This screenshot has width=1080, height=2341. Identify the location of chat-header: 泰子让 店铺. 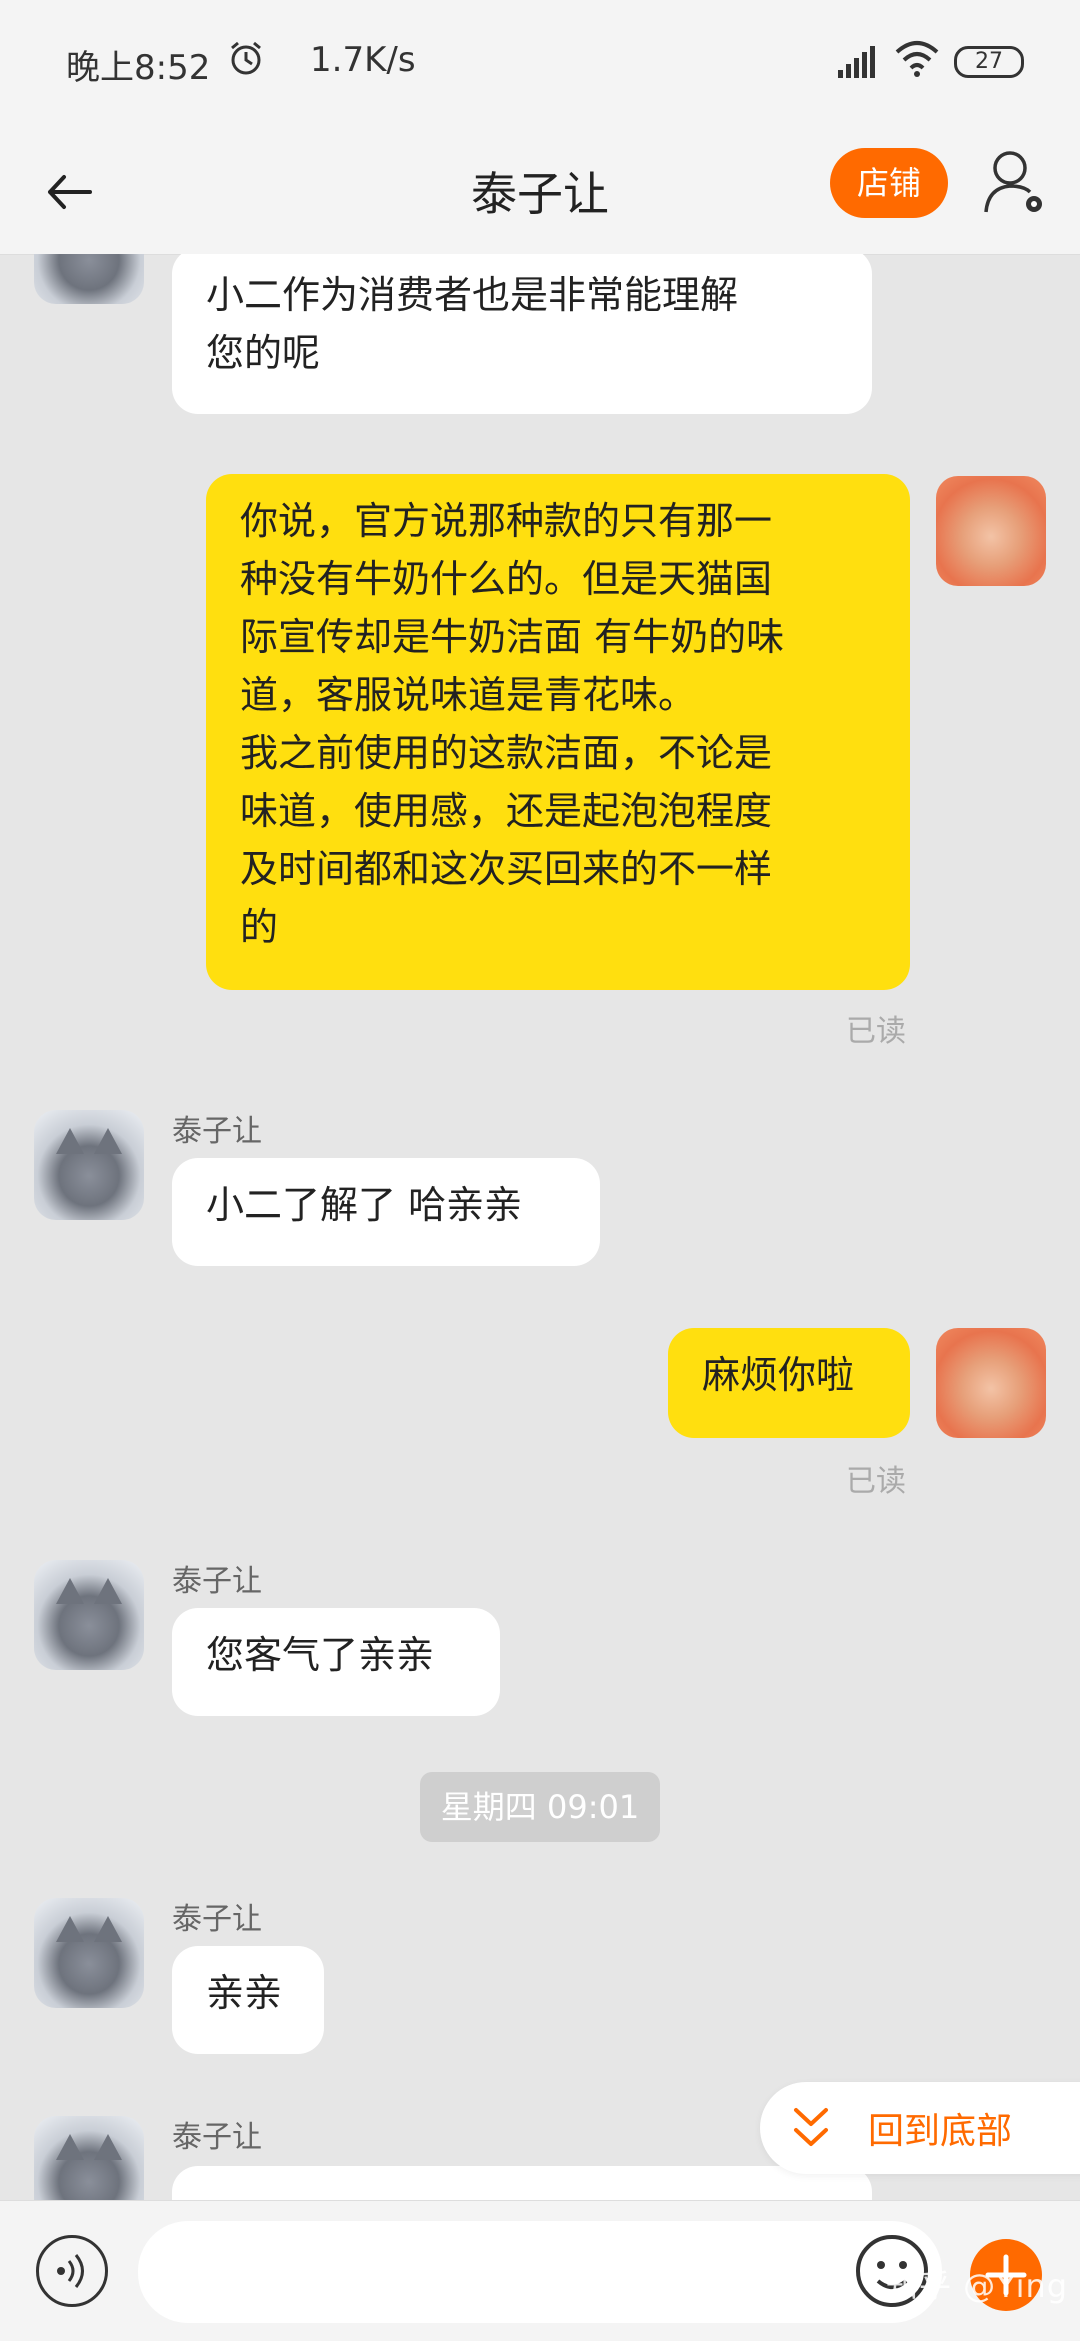
(540, 191).